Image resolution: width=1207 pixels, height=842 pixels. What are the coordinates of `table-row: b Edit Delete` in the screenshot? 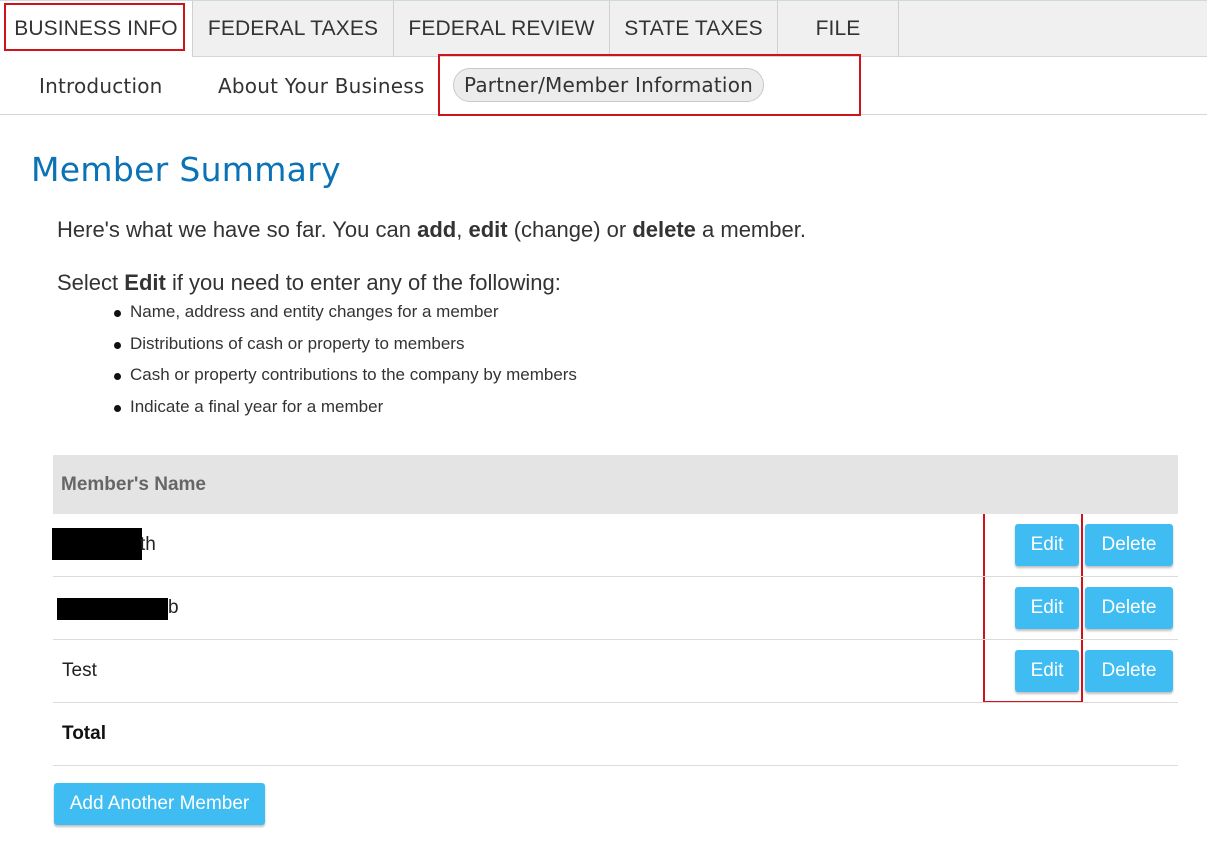 It's located at (615, 608).